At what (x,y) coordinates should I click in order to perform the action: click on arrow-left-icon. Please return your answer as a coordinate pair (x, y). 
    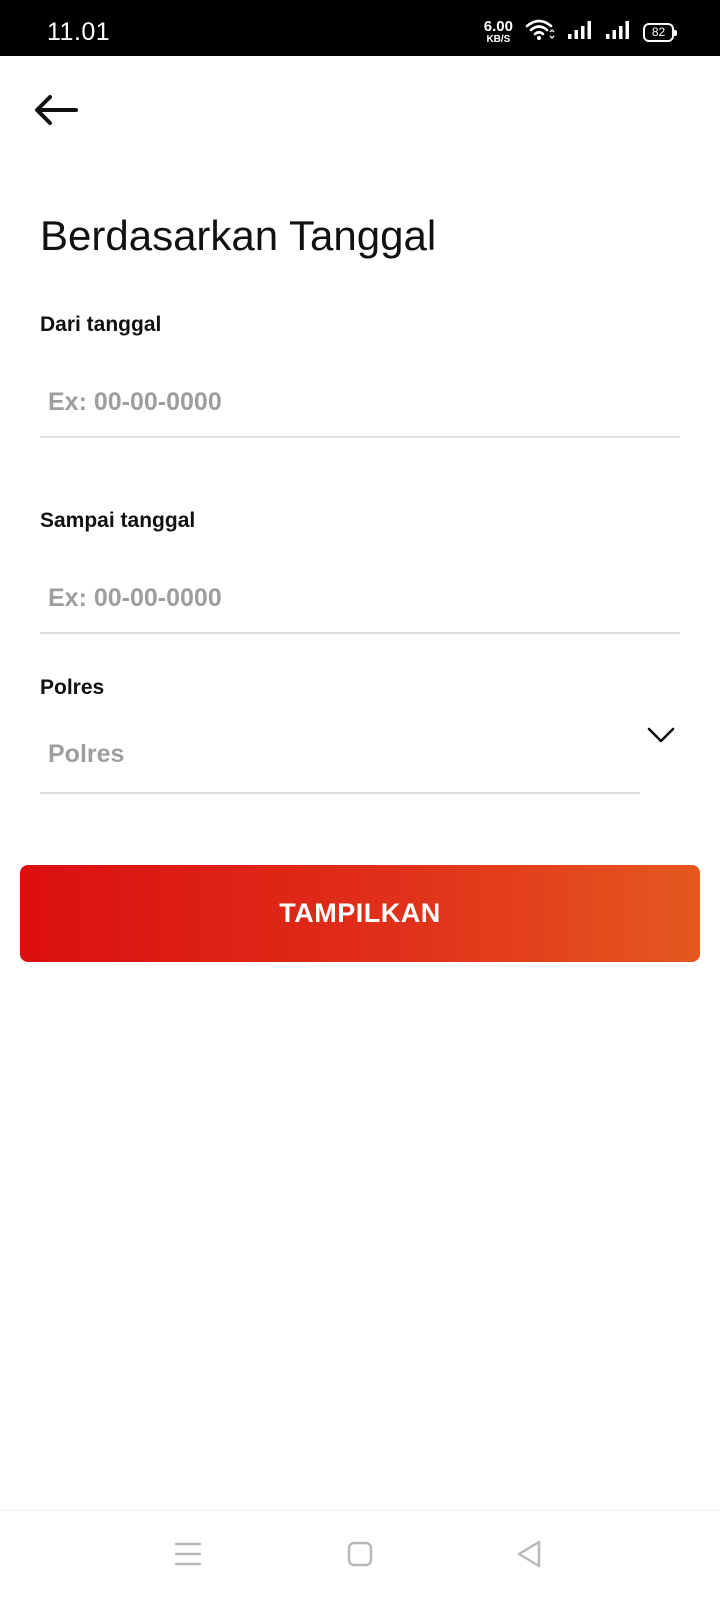
    Looking at the image, I should click on (56, 112).